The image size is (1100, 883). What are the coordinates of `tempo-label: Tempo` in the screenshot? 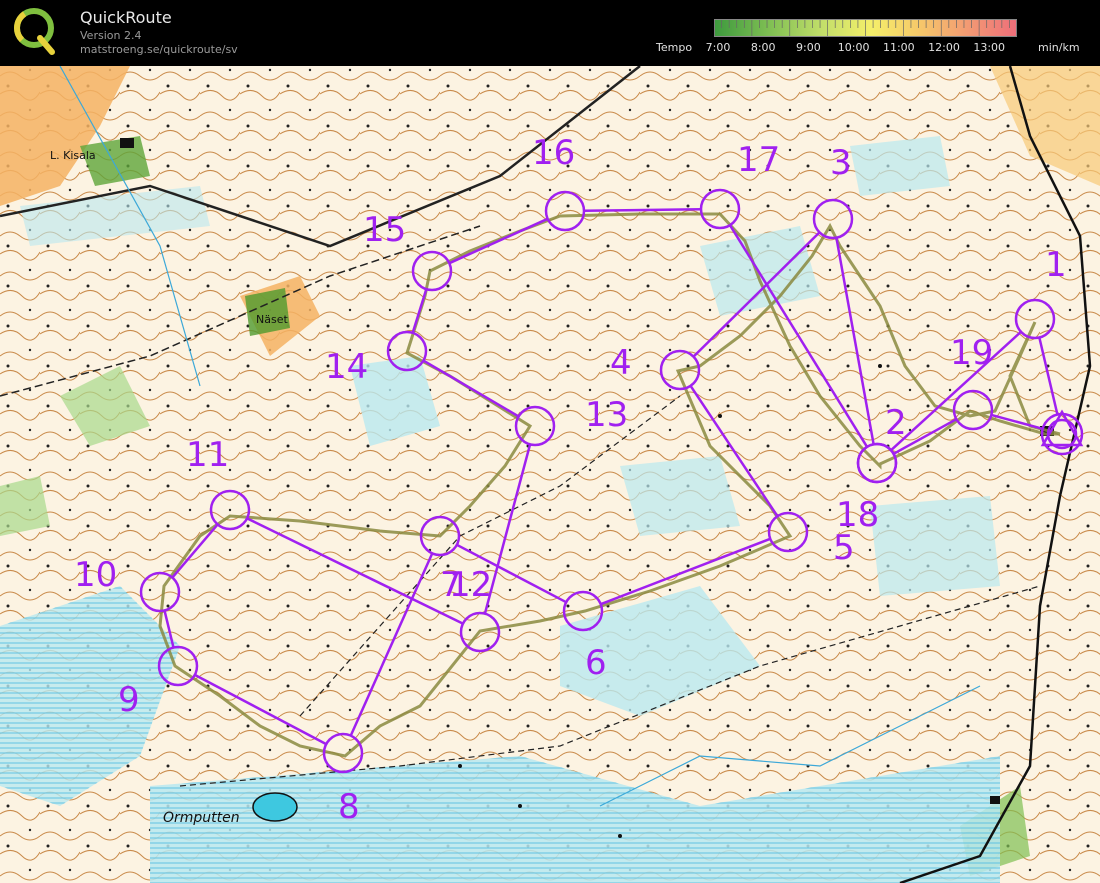 It's located at (674, 47).